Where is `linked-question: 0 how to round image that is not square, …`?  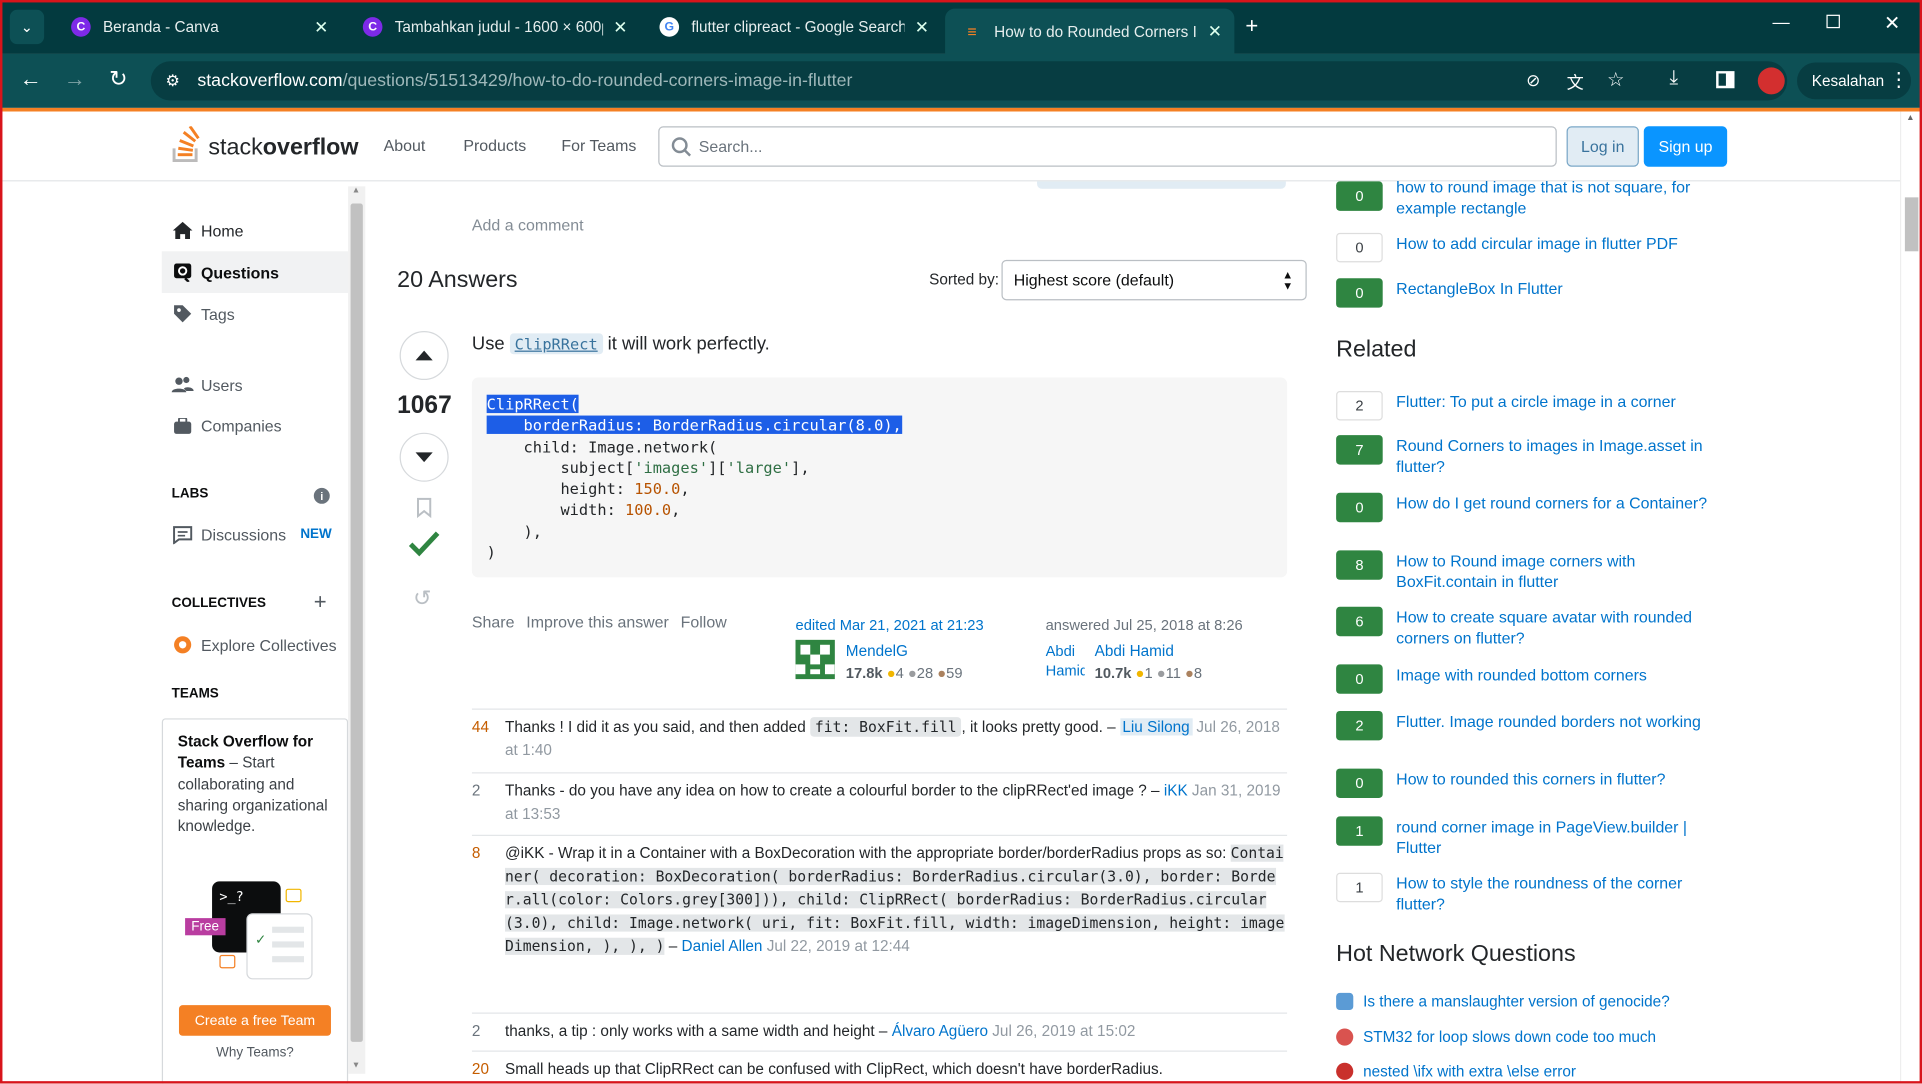 linked-question: 0 how to round image that is not square, … is located at coordinates (1532, 198).